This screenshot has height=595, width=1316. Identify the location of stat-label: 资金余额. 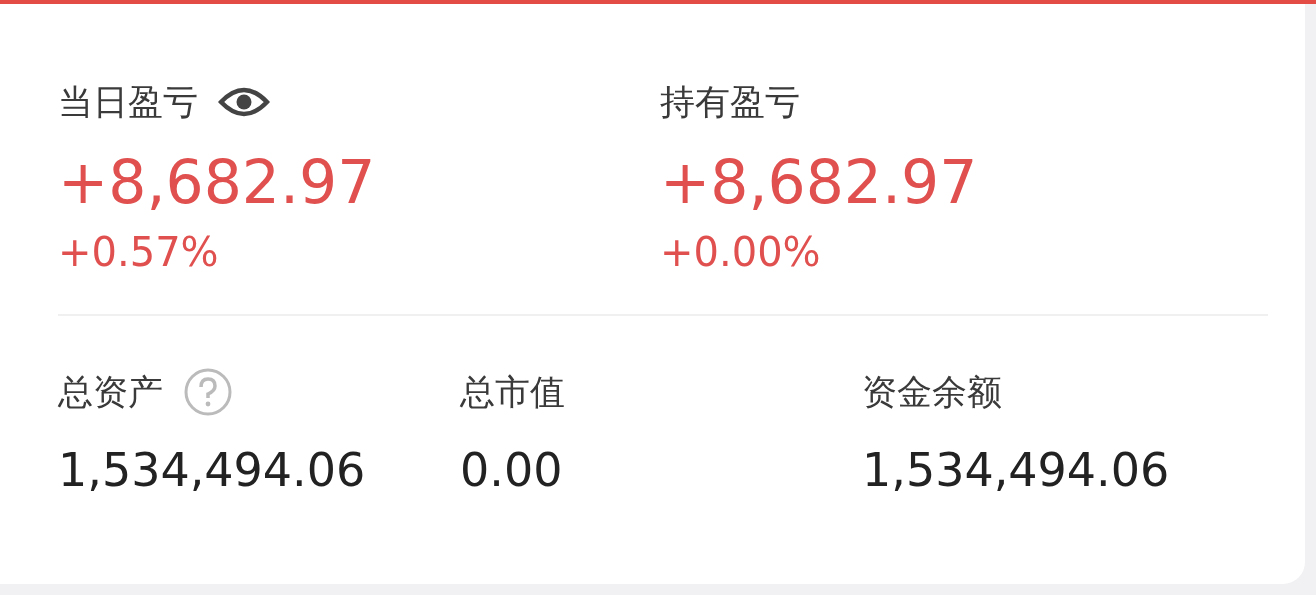
(932, 392).